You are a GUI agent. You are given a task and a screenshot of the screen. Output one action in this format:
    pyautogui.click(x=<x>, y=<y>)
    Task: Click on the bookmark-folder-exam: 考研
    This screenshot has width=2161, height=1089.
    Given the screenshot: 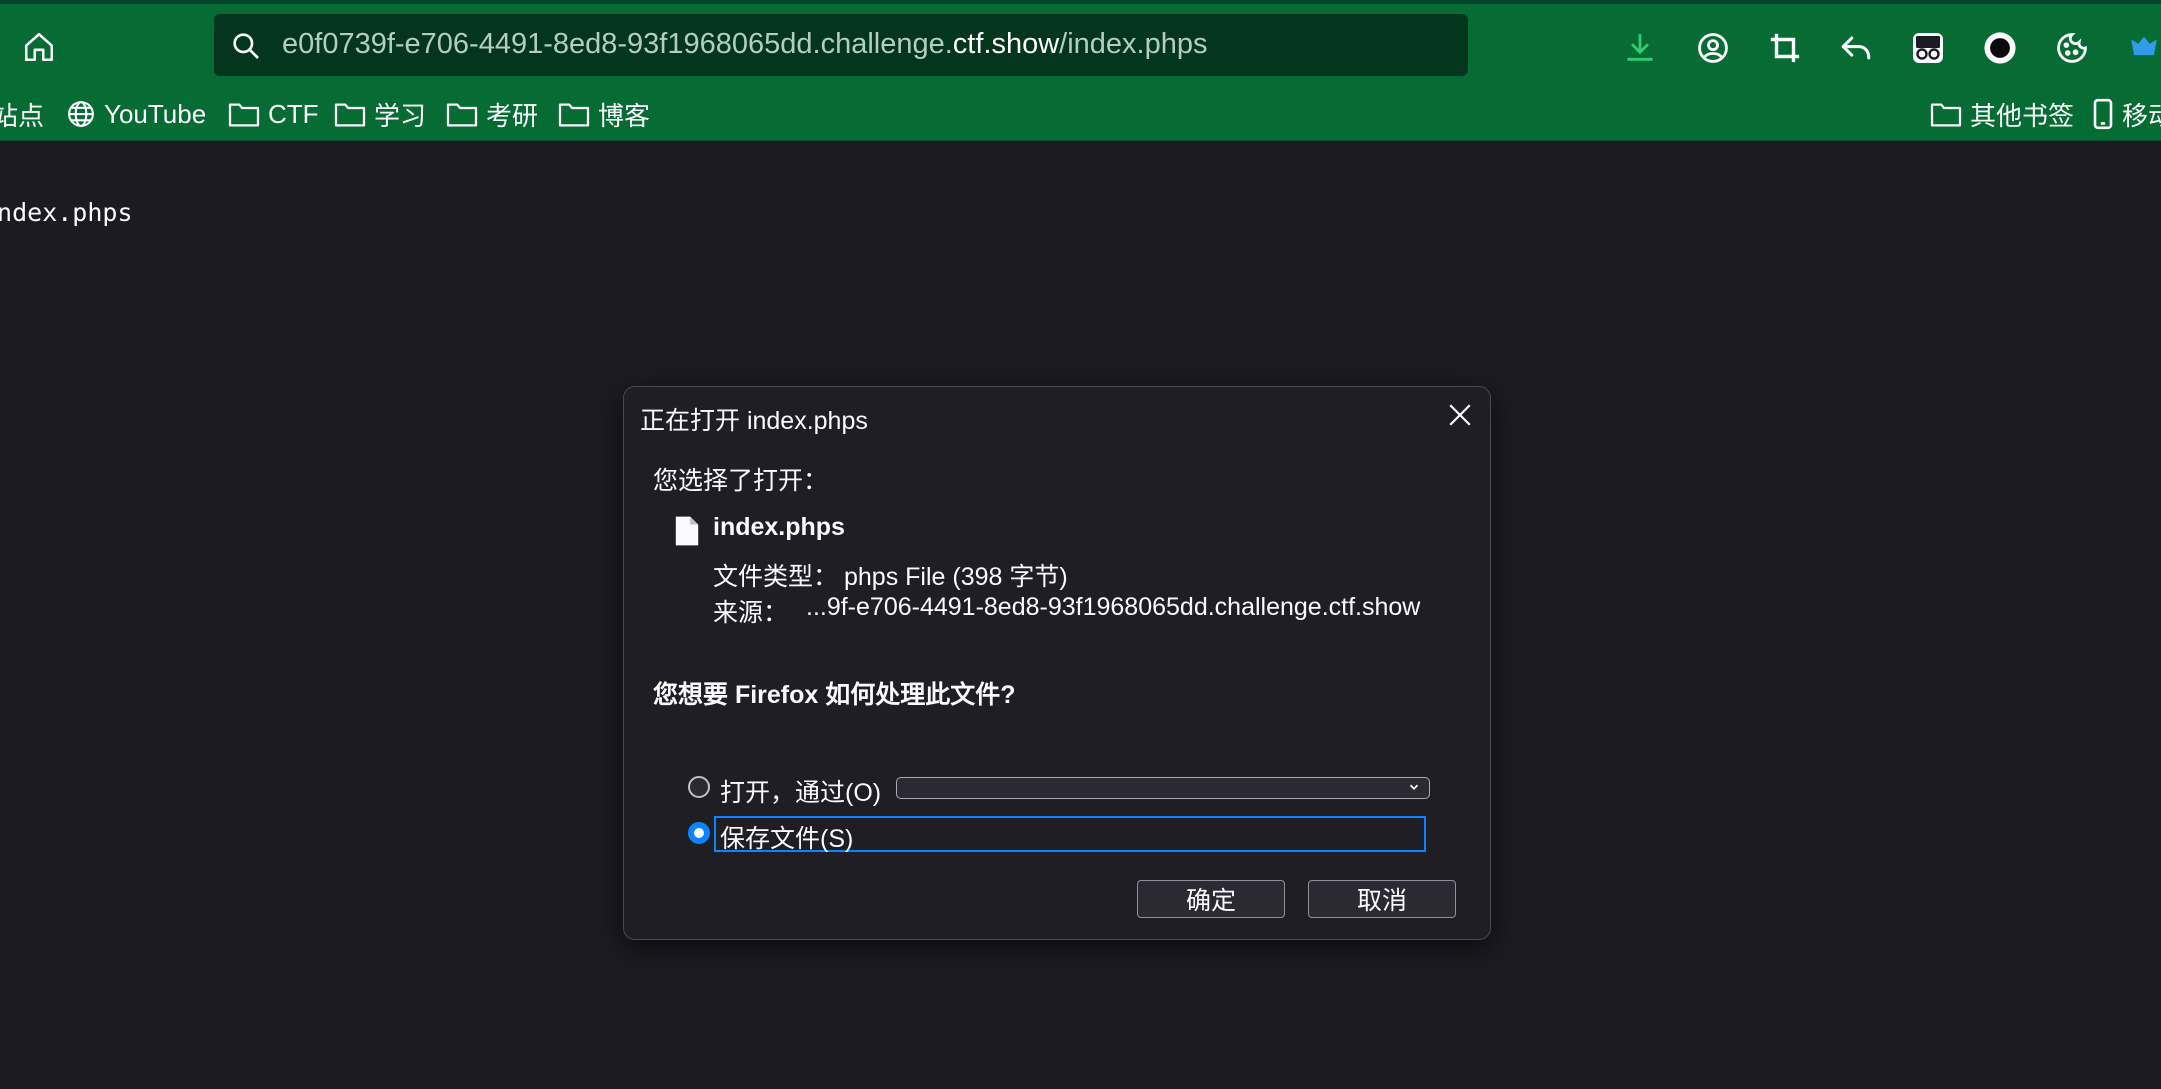 What is the action you would take?
    pyautogui.click(x=492, y=114)
    